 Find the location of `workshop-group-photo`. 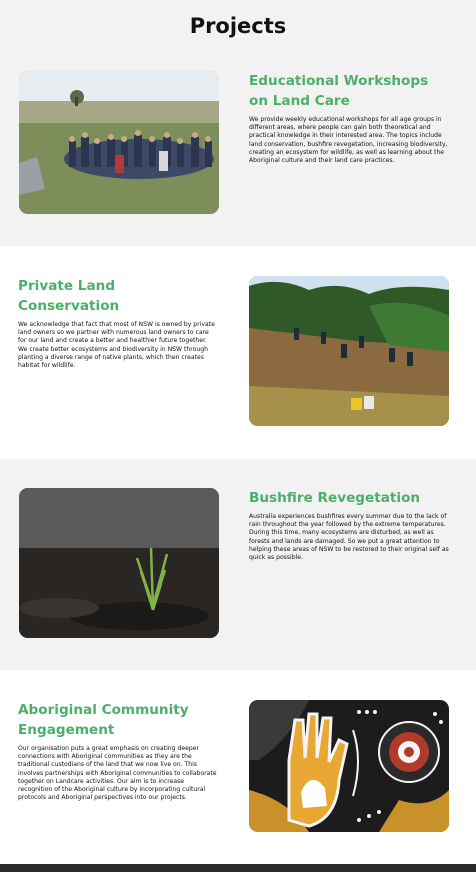

workshop-group-photo is located at coordinates (119, 142).